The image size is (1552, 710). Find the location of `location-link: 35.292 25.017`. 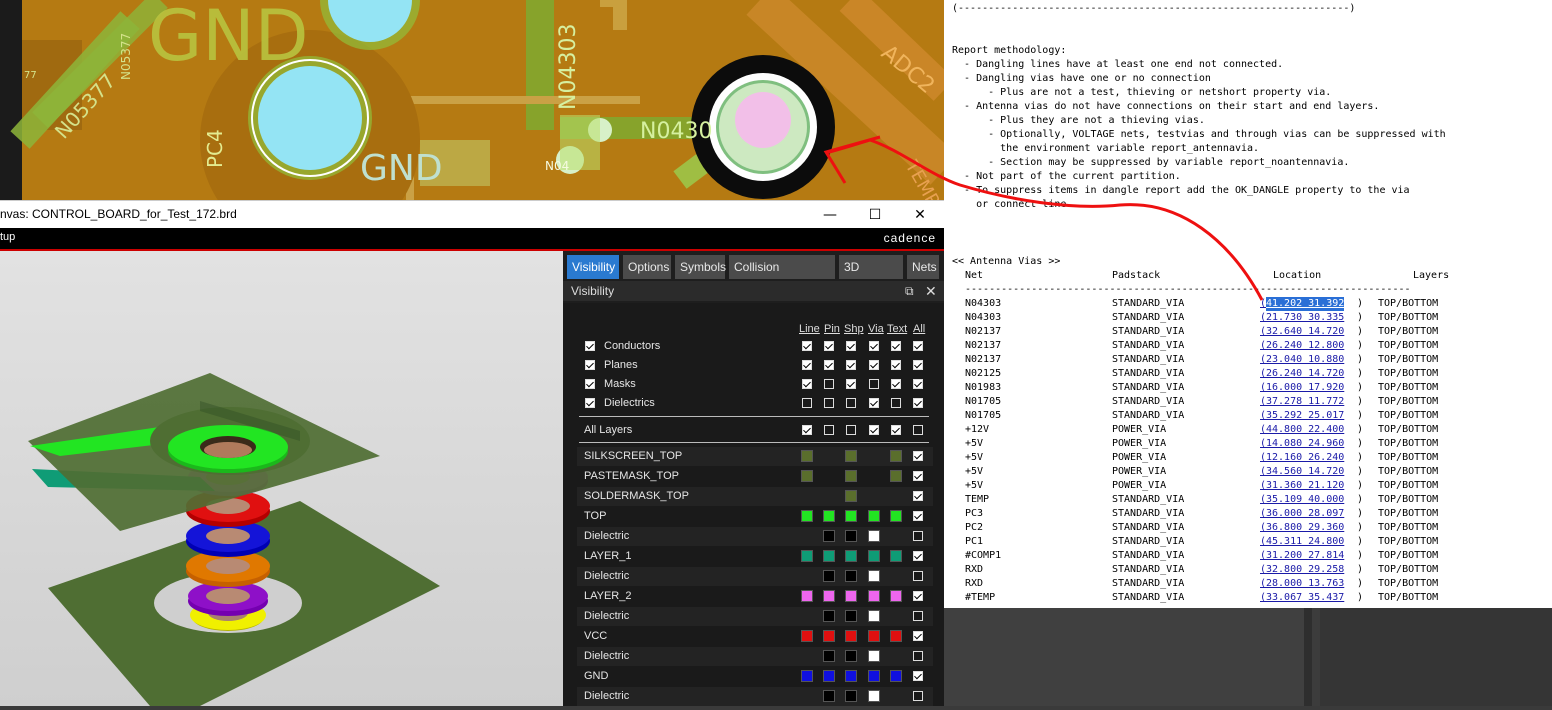

location-link: 35.292 25.017 is located at coordinates (1305, 416).